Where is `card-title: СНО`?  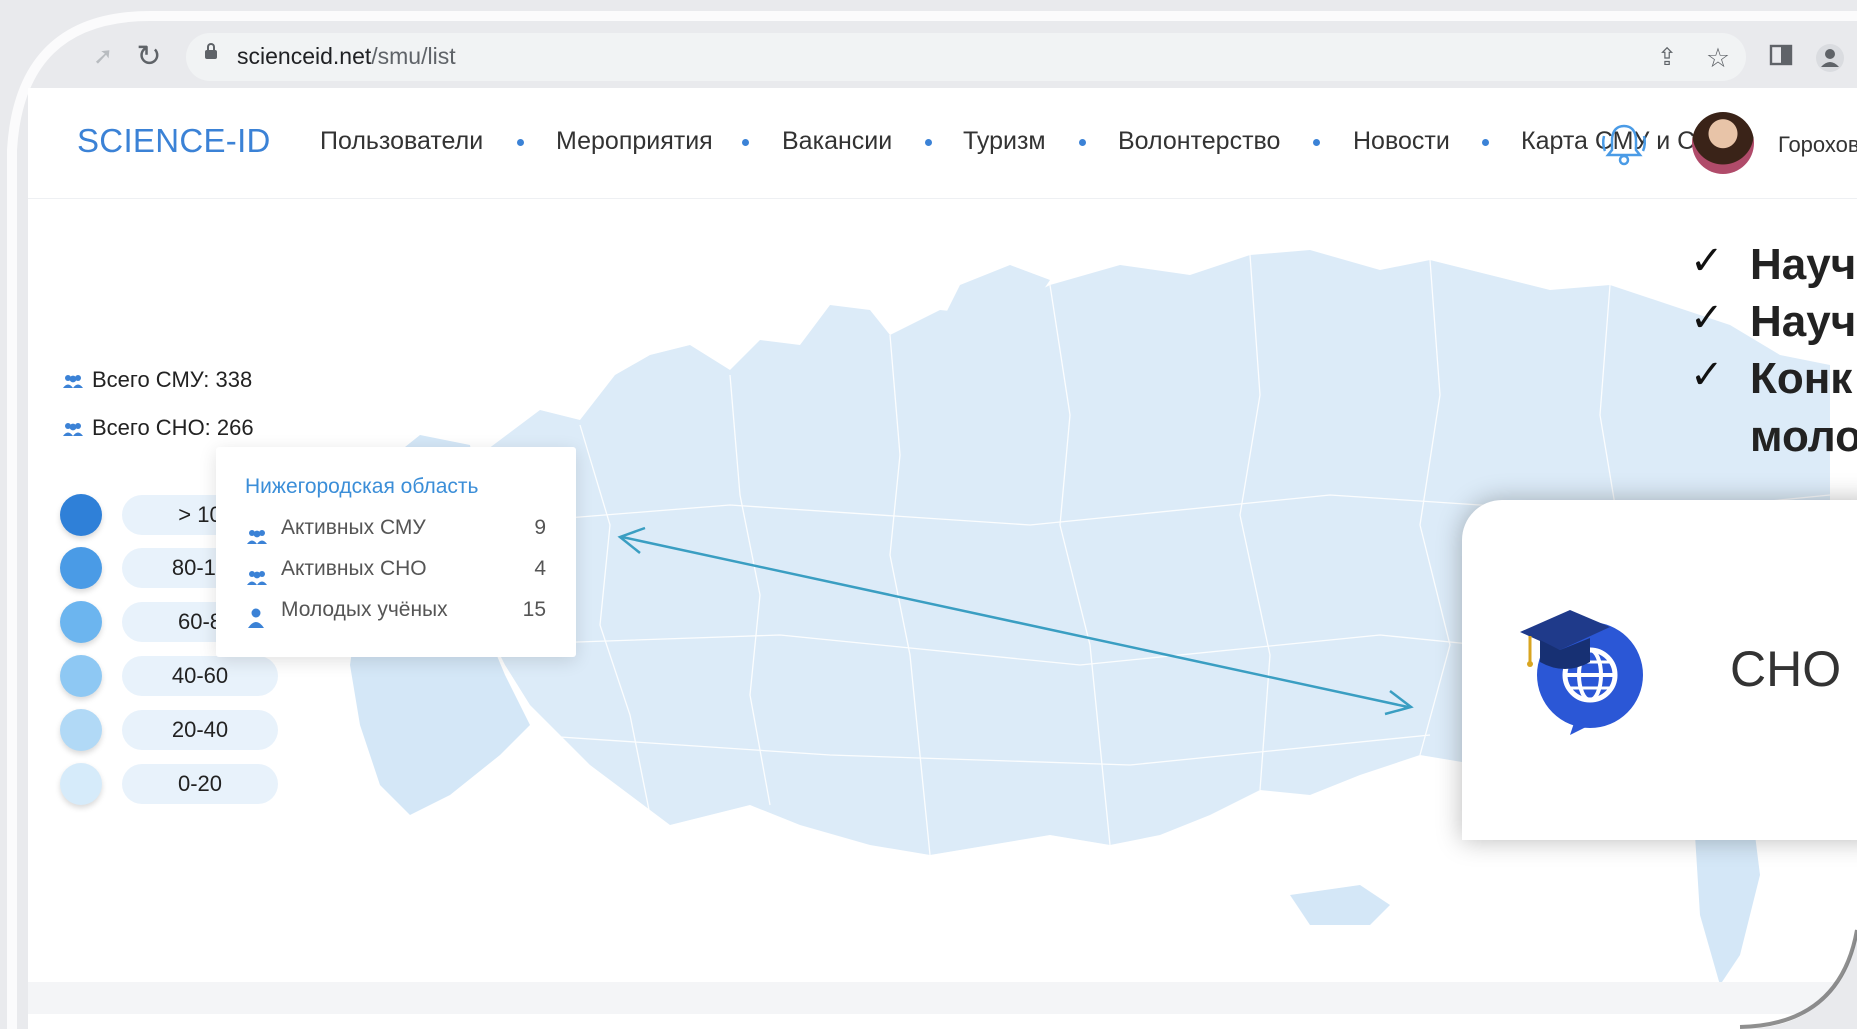 card-title: СНО is located at coordinates (1786, 669).